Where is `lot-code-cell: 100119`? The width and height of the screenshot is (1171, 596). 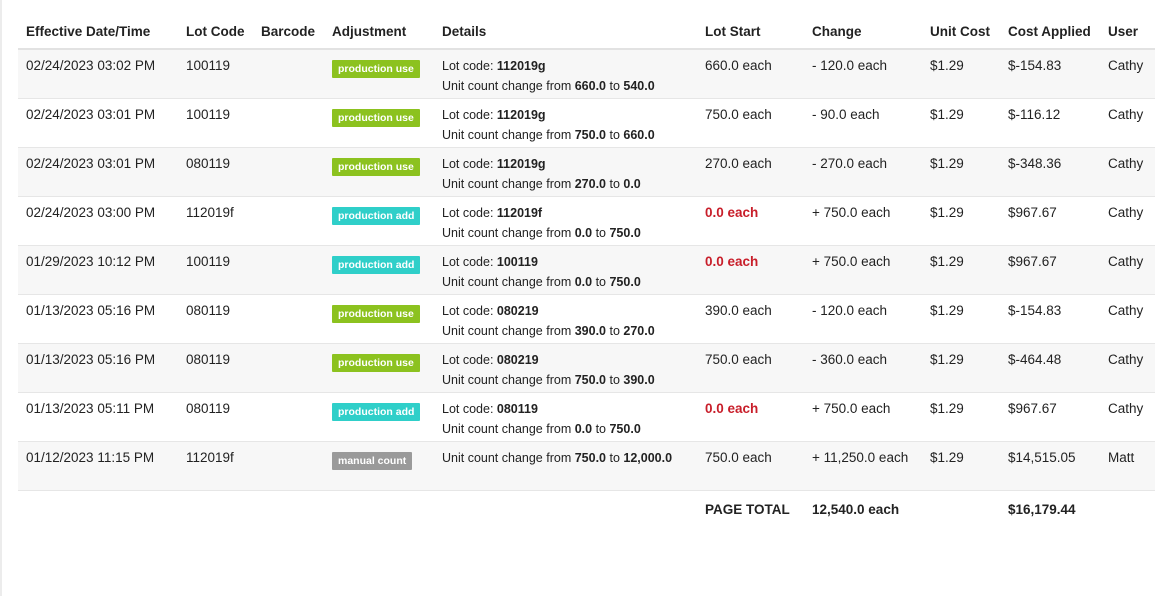 lot-code-cell: 100119 is located at coordinates (215, 270).